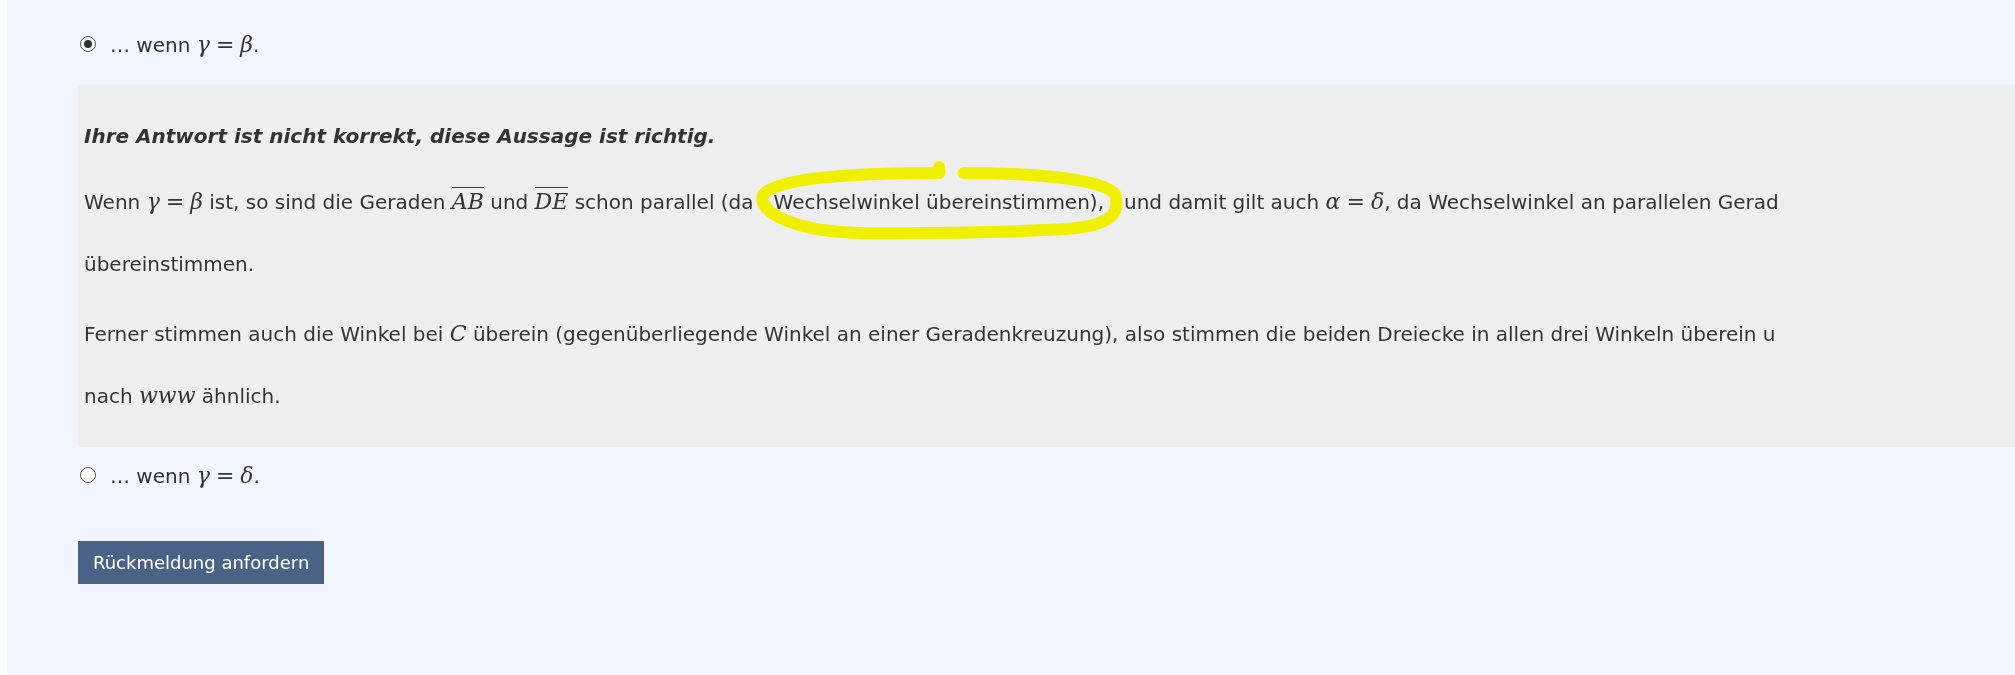 The height and width of the screenshot is (675, 2015). What do you see at coordinates (185, 475) in the screenshot?
I see `option-label: … wenn γ = δ.` at bounding box center [185, 475].